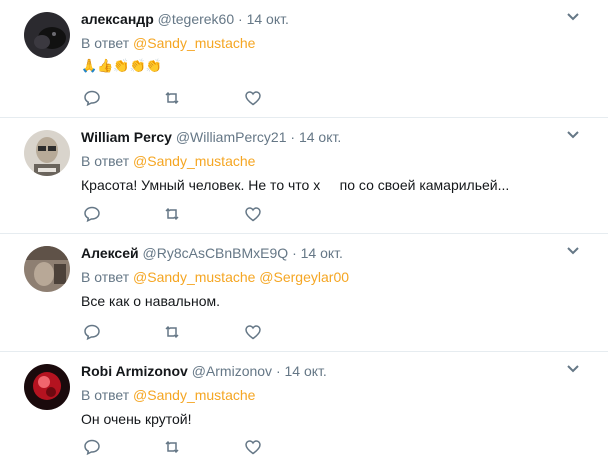 The image size is (608, 458). I want to click on mention-link: @Sandy_mustache @Sergeylar00, so click(241, 277).